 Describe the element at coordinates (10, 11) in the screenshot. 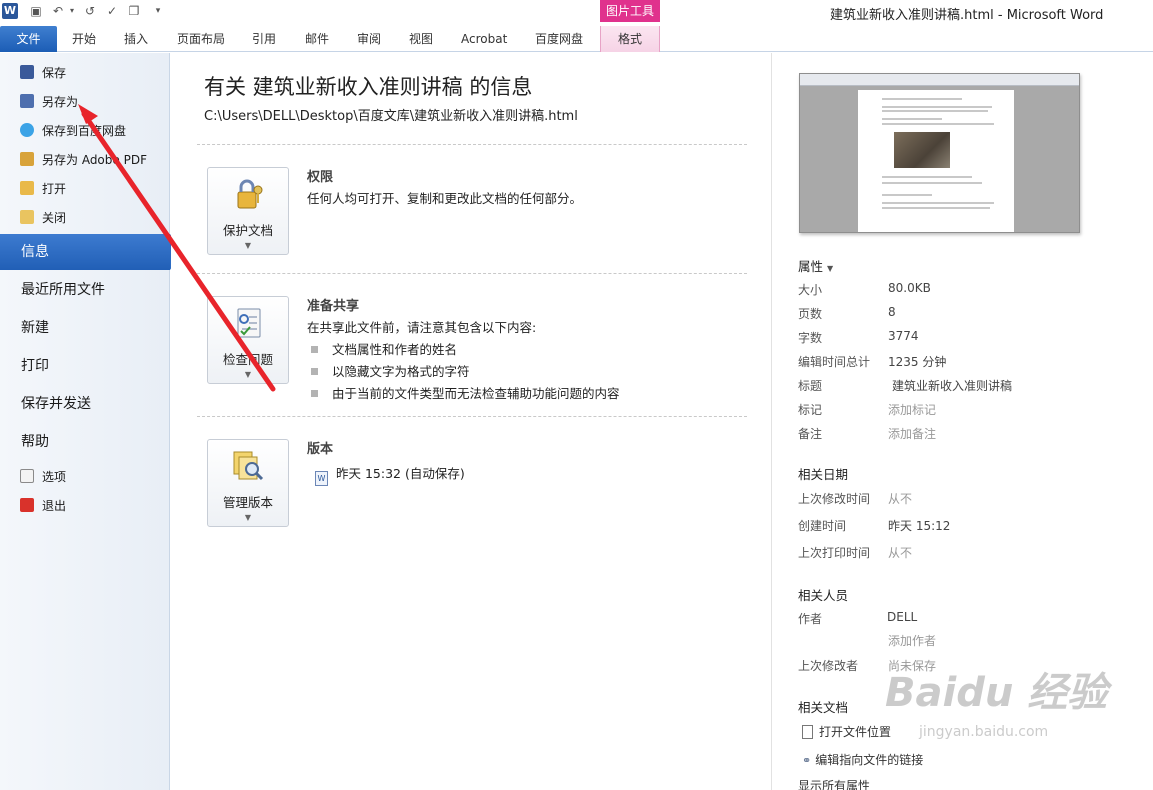

I see `word-logo-icon: W` at that location.